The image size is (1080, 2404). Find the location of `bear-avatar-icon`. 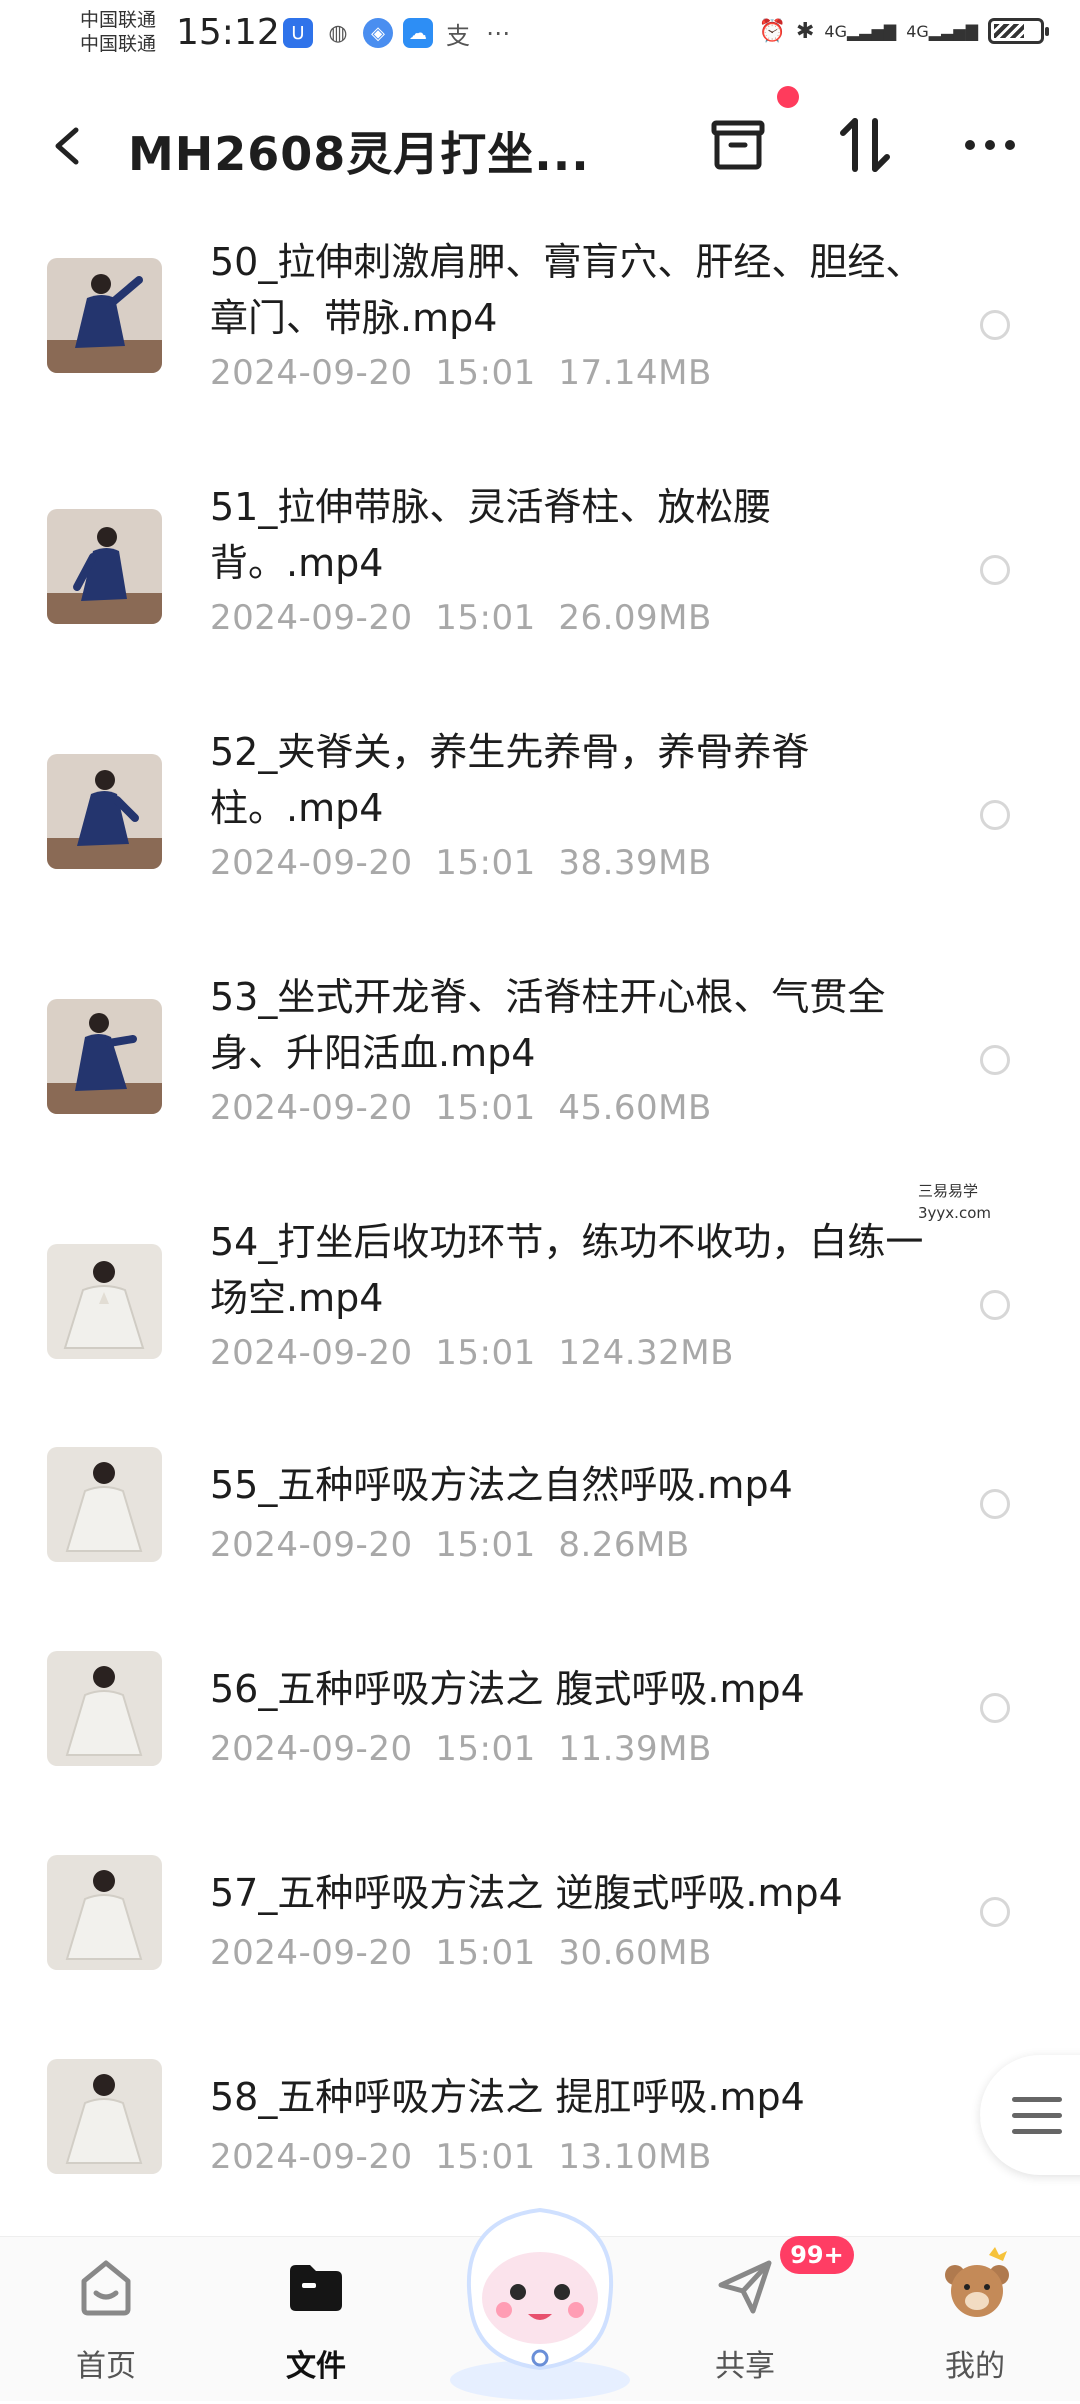

bear-avatar-icon is located at coordinates (977, 2282).